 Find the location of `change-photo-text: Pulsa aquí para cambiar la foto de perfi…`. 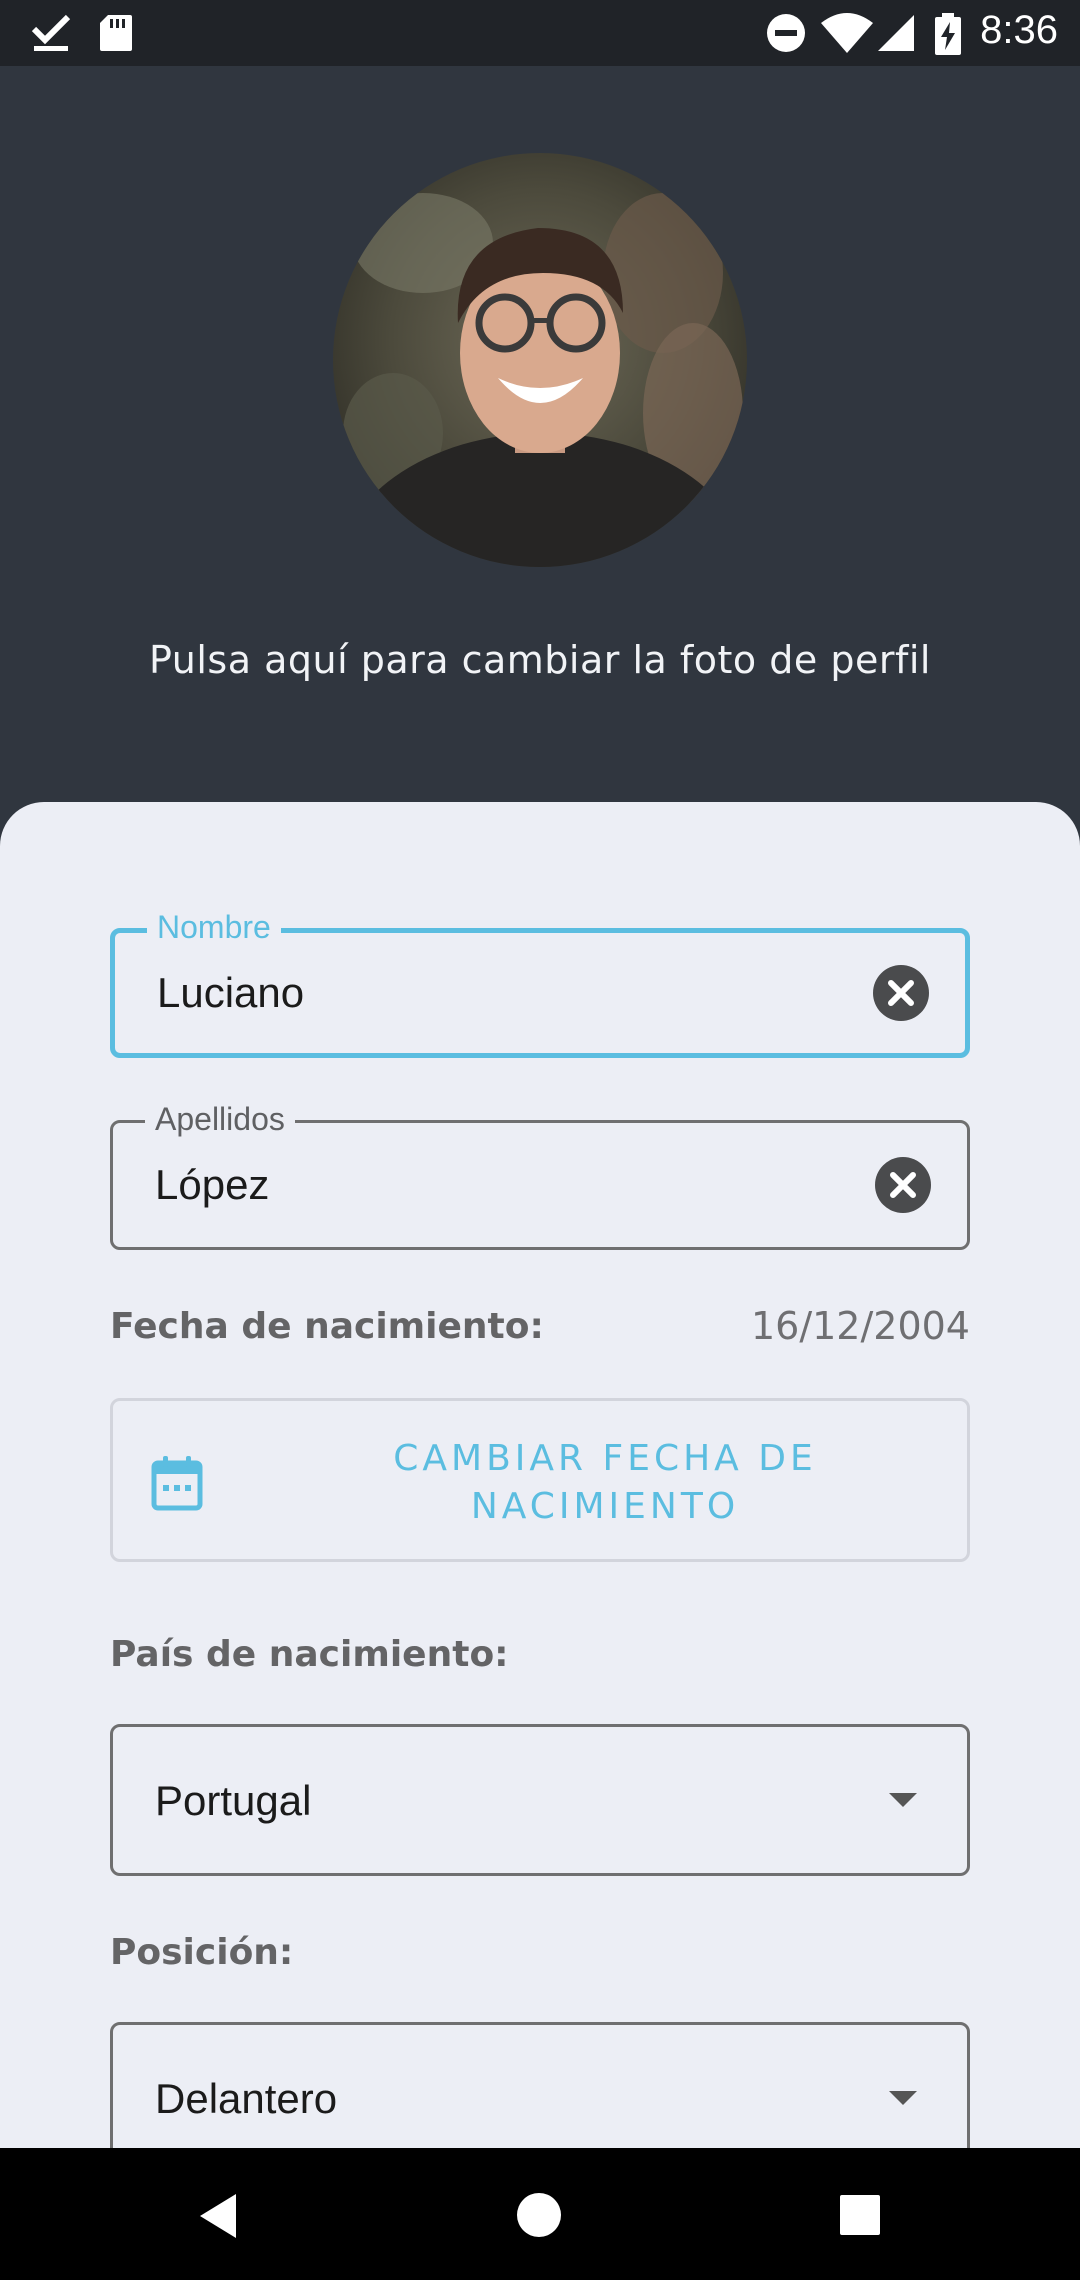

change-photo-text: Pulsa aquí para cambiar la foto de perfi… is located at coordinates (540, 660).